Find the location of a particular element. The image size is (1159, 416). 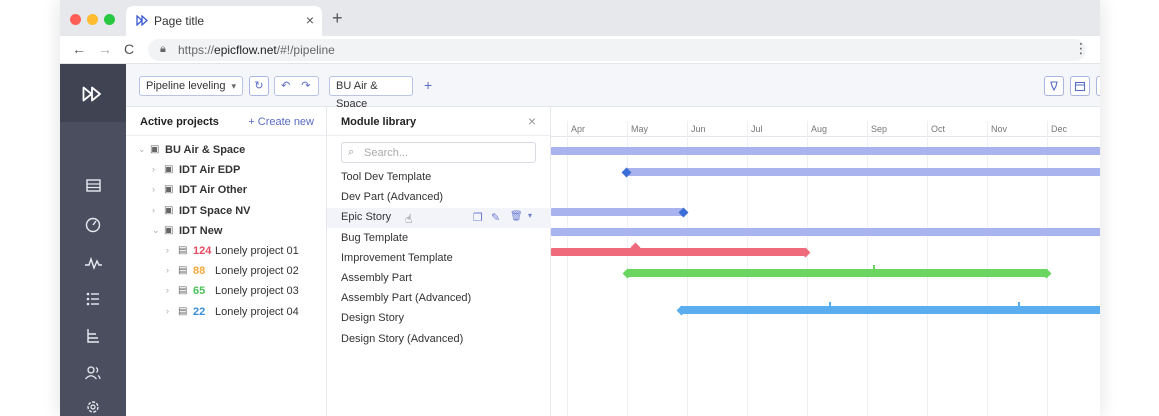

library-item: Epic Story is located at coordinates (366, 217).